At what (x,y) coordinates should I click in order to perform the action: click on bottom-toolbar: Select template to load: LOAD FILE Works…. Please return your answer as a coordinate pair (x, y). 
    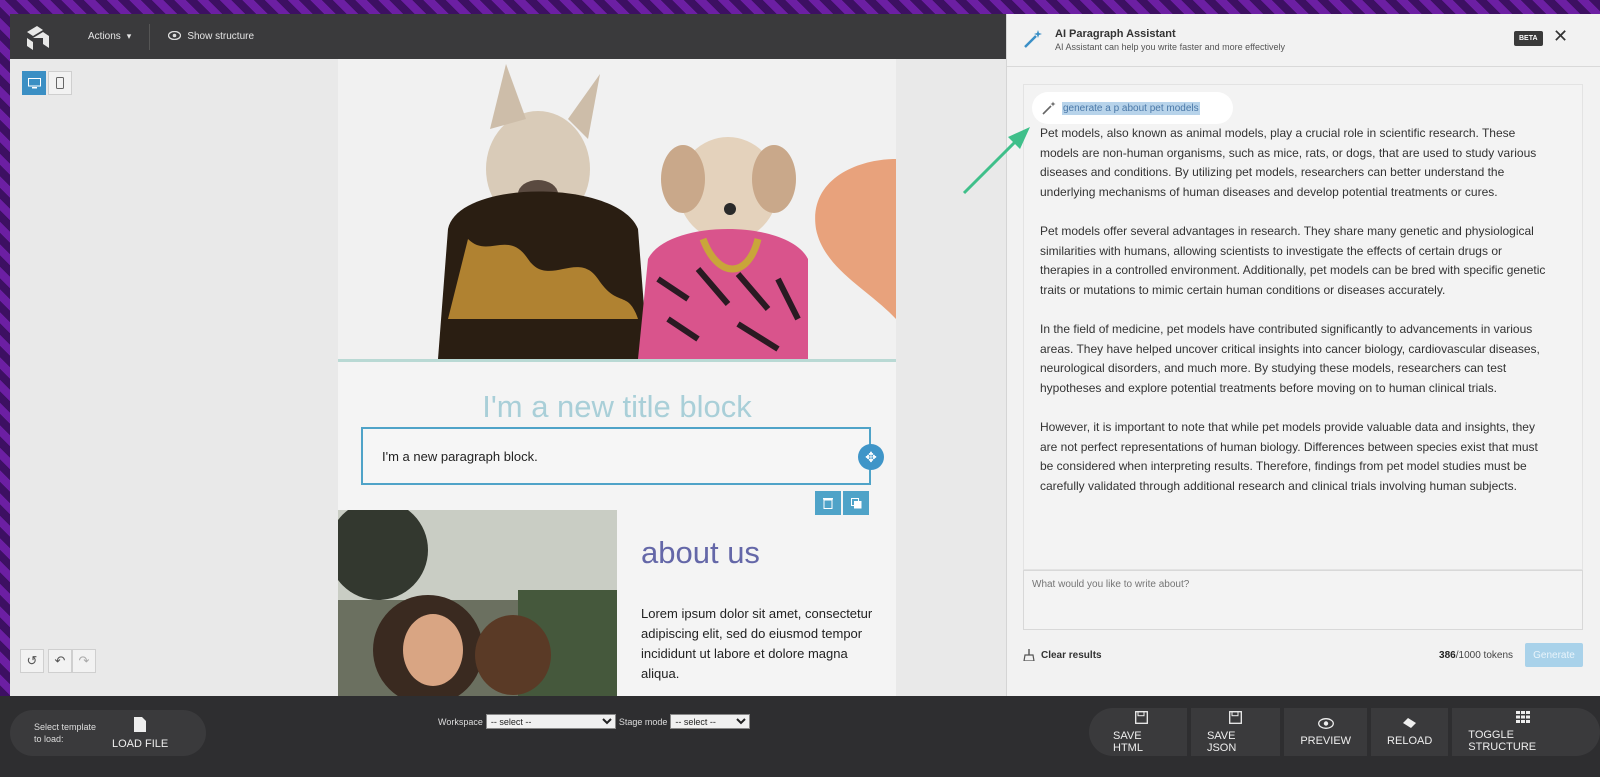
    Looking at the image, I should click on (800, 736).